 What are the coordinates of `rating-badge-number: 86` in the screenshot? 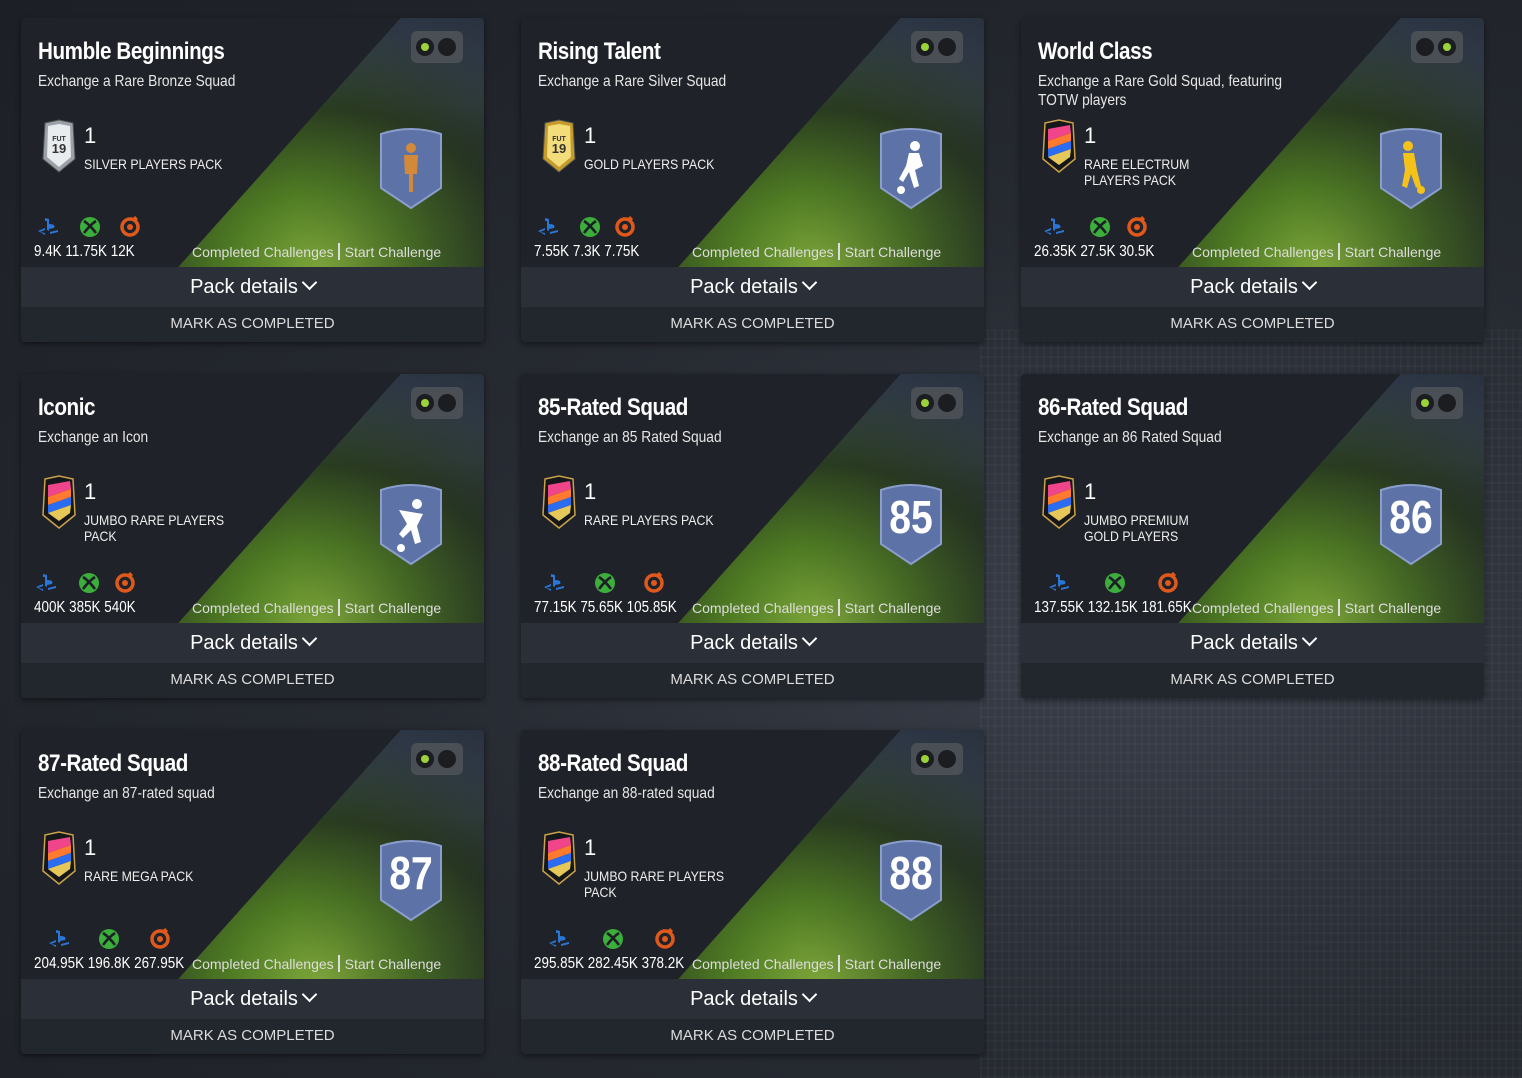 It's located at (1411, 517).